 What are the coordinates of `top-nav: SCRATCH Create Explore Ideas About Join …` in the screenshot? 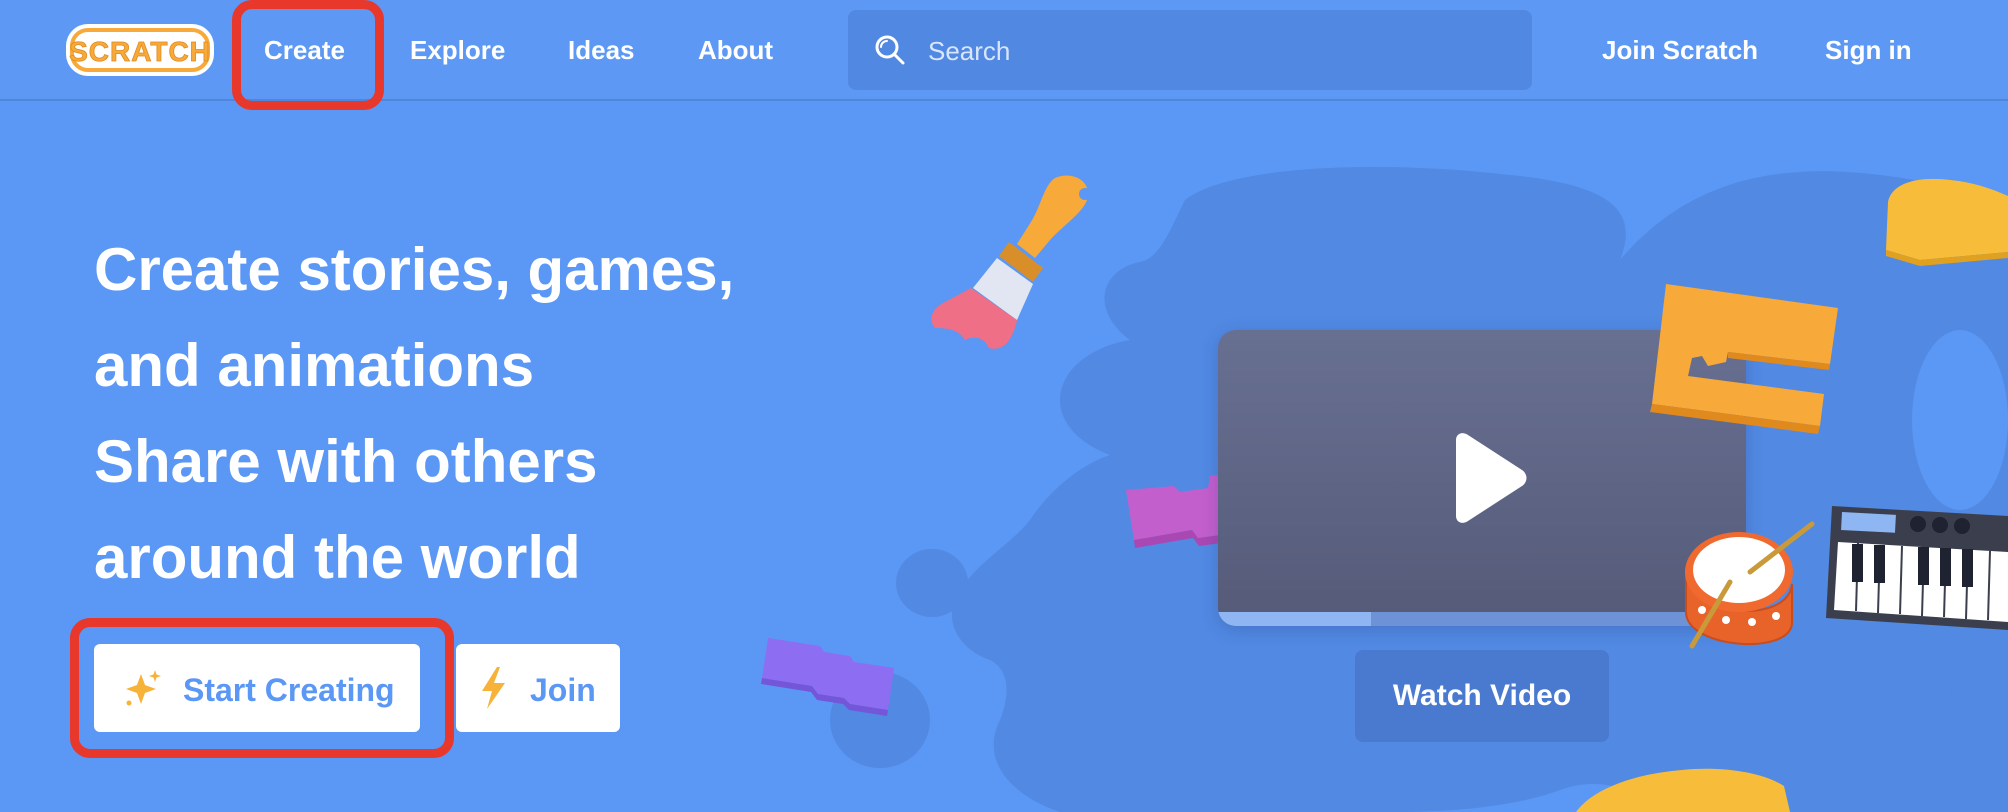 It's located at (1004, 50).